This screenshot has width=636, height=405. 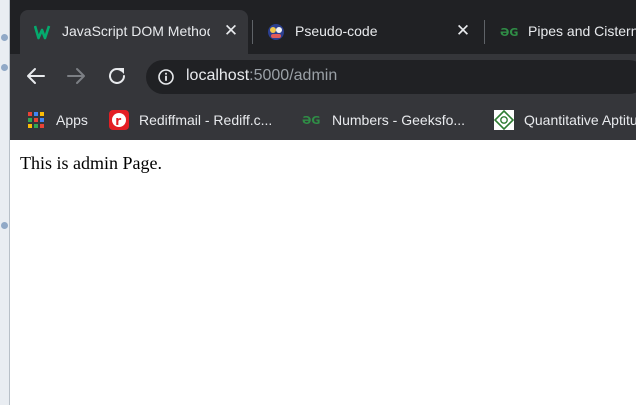 What do you see at coordinates (72, 120) in the screenshot?
I see `bookmark-label: Apps` at bounding box center [72, 120].